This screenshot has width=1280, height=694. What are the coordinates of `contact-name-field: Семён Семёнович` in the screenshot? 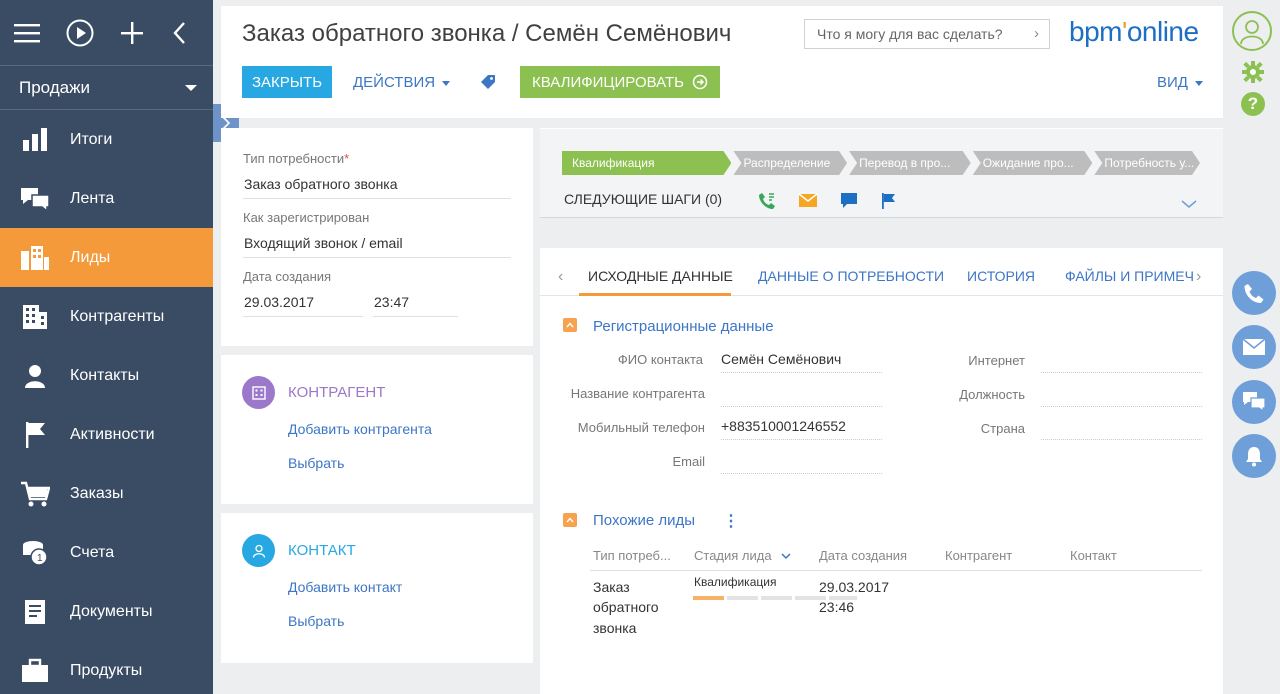 It's located at (781, 359).